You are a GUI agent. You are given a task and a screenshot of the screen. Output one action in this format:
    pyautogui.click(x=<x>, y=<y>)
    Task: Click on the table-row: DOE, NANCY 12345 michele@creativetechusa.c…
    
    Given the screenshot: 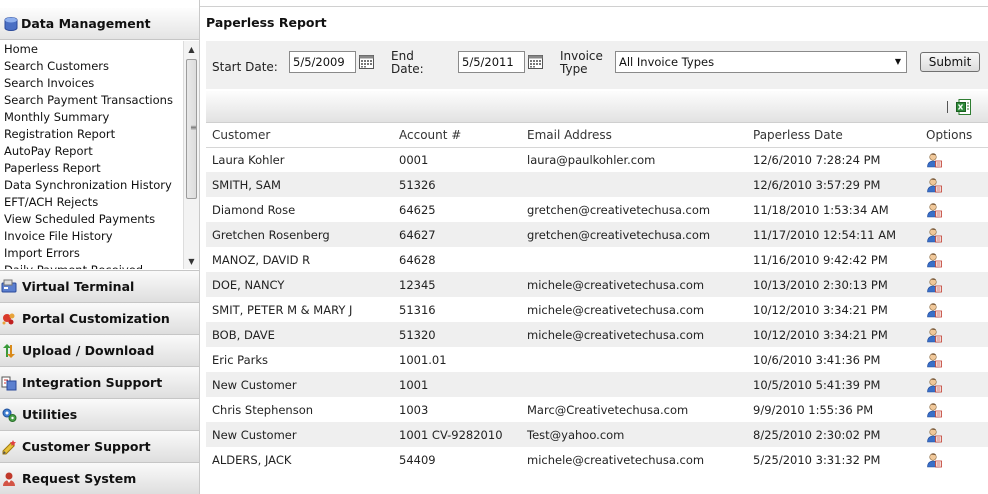 What is the action you would take?
    pyautogui.click(x=597, y=284)
    